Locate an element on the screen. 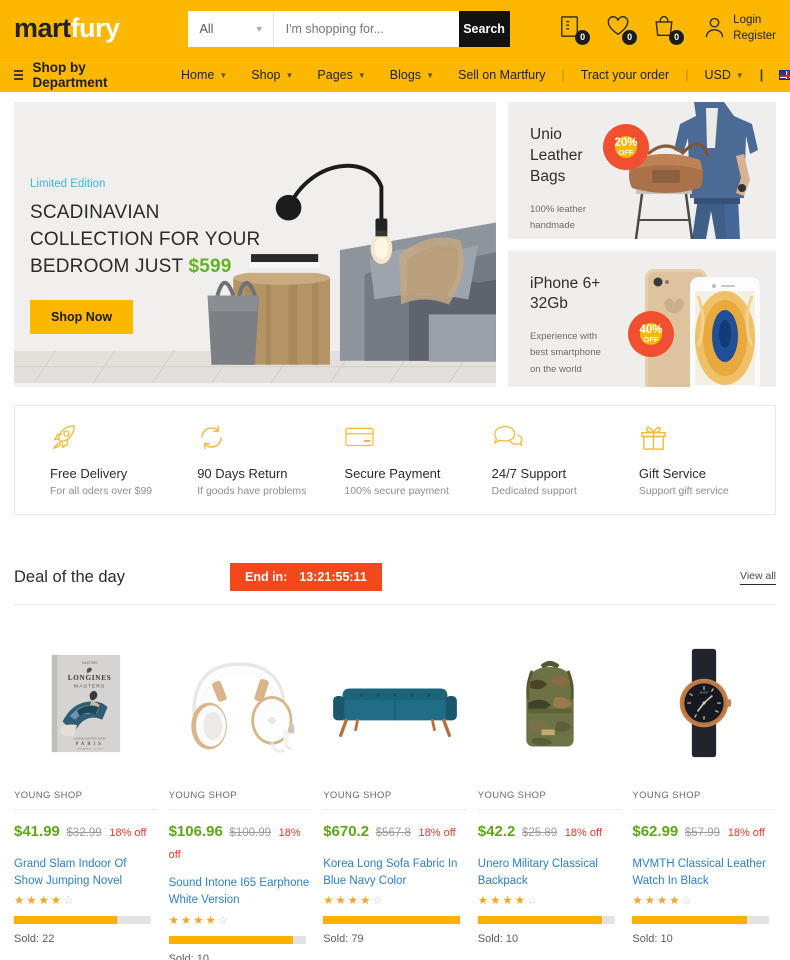 This screenshot has width=790, height=960. shop-now-button: Shop Now is located at coordinates (82, 316).